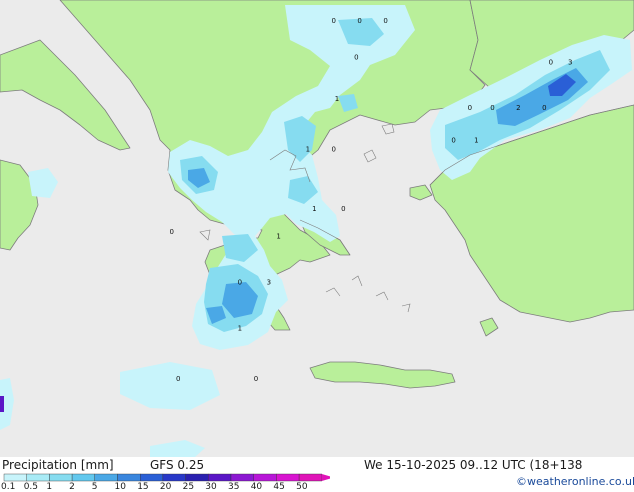 The image size is (634, 492). Describe the element at coordinates (325, 477) in the screenshot. I see `legend-arrow` at that location.